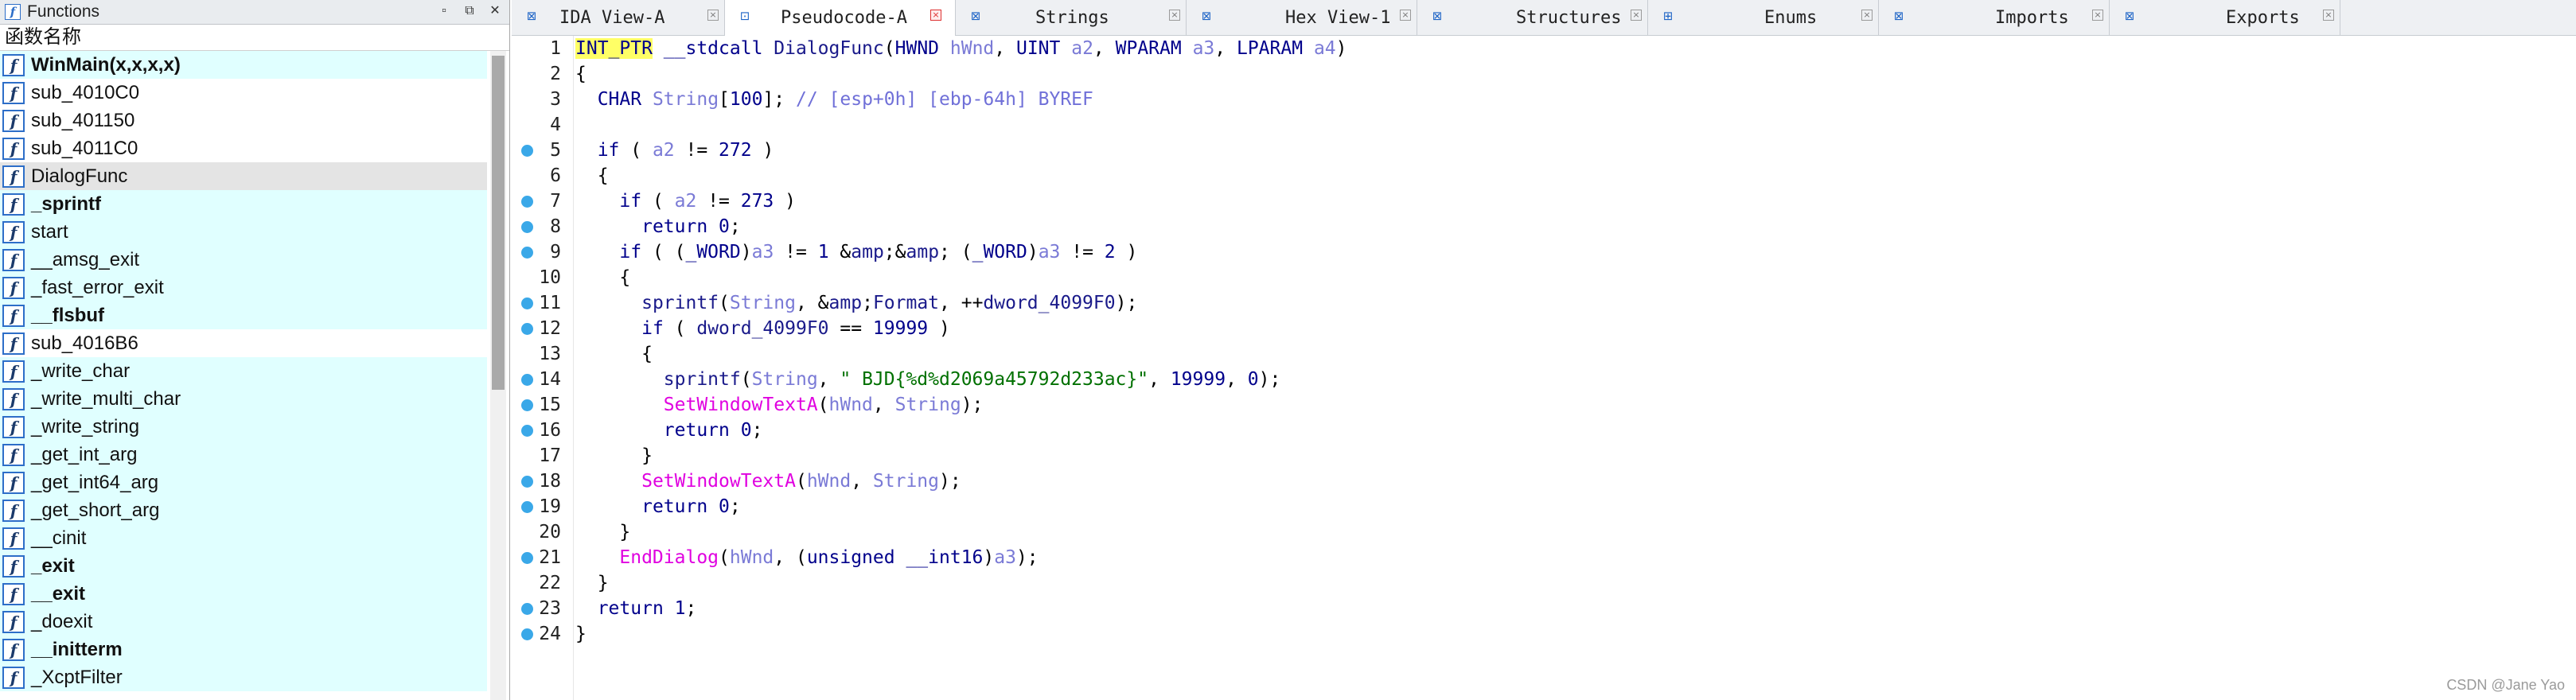 This screenshot has height=700, width=2576. I want to click on code-line: 8 return 0;, so click(1544, 226).